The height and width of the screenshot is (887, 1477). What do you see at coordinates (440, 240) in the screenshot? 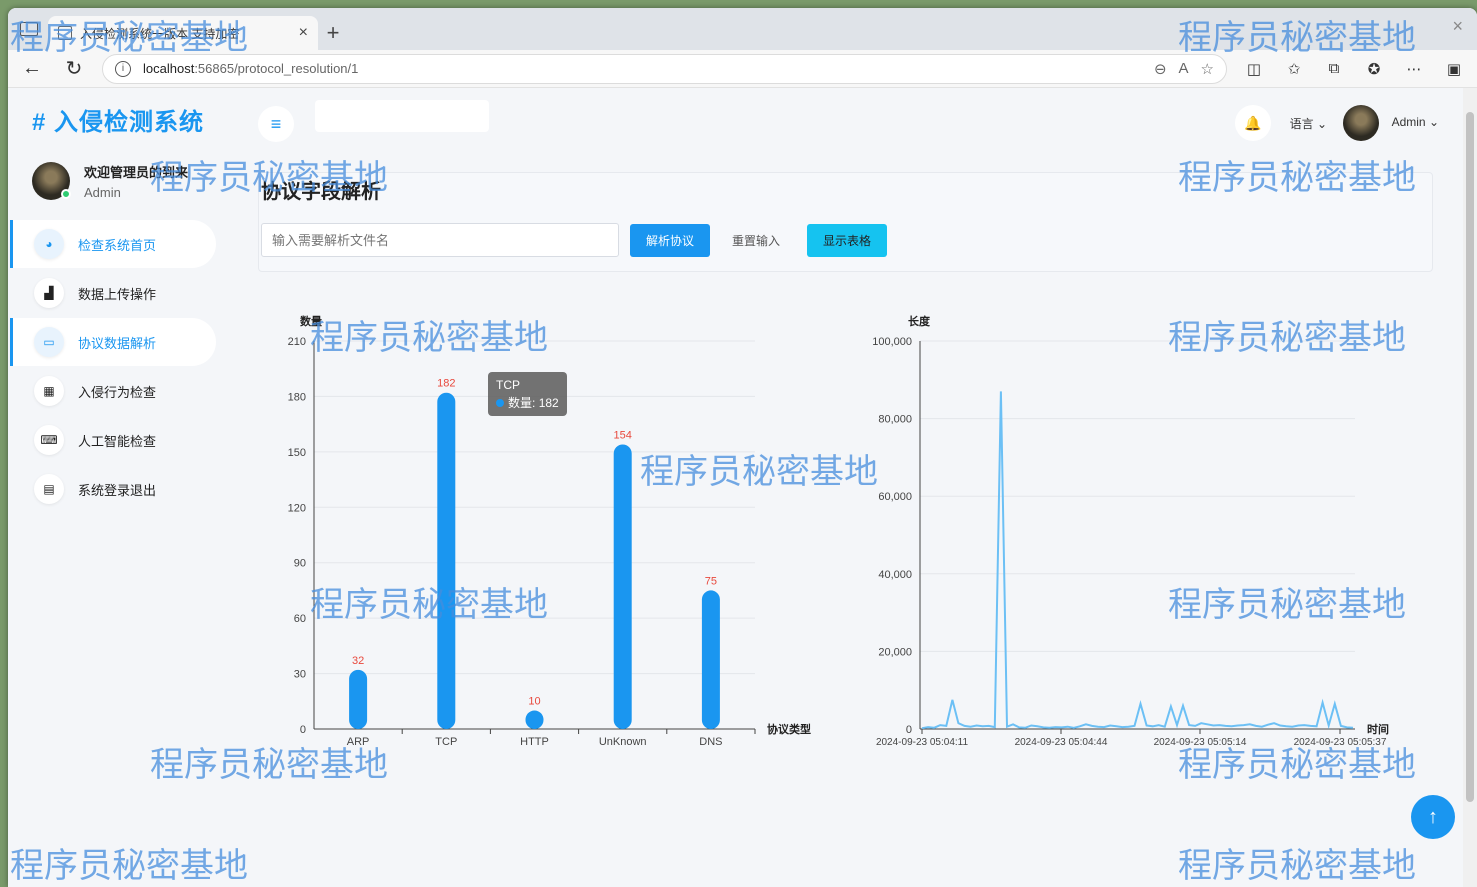
I see `file-name-input` at bounding box center [440, 240].